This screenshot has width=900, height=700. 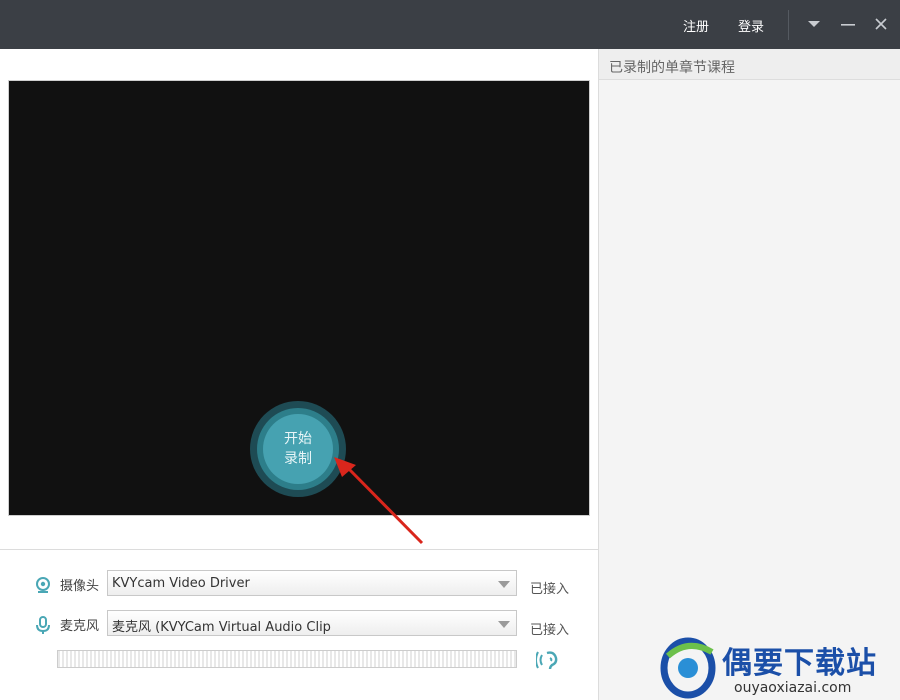 What do you see at coordinates (298, 459) in the screenshot?
I see `record-label-line2: 录制` at bounding box center [298, 459].